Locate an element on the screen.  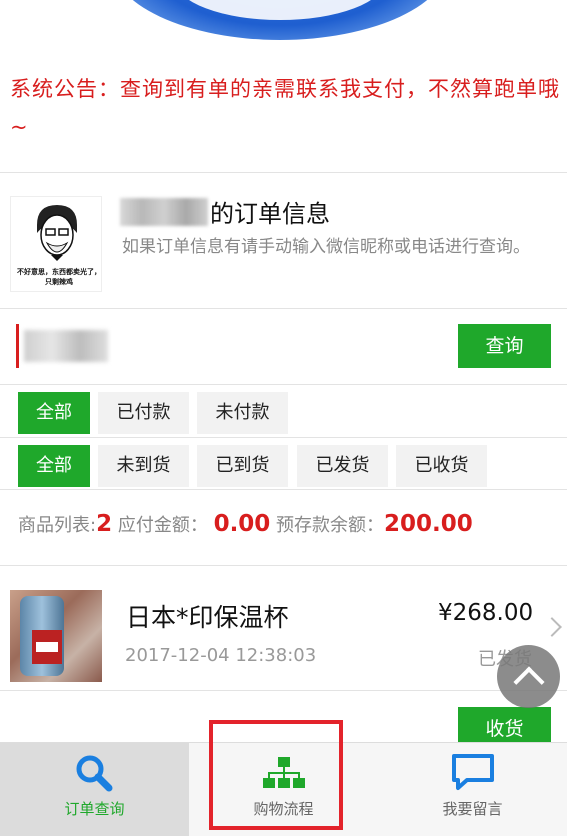
tab-arrived: 已到货 is located at coordinates (242, 466).